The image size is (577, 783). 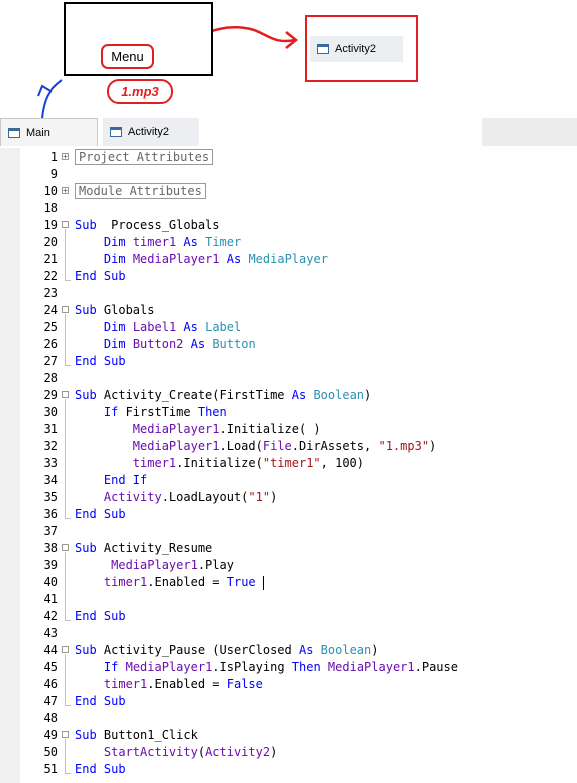 I want to click on code-token: End Sub, so click(x=100, y=361).